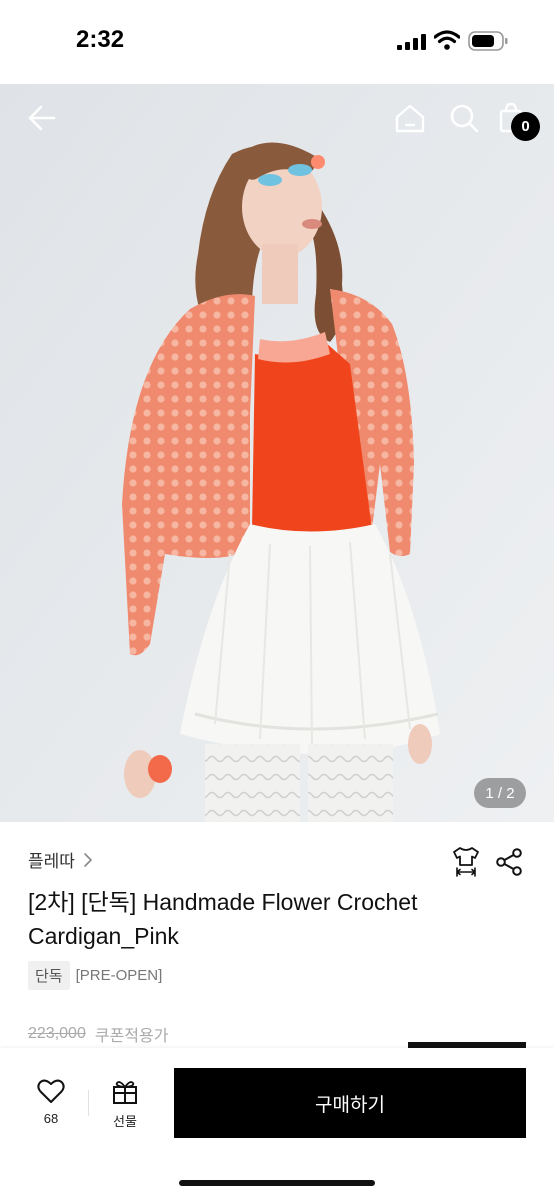 The image size is (554, 1200). Describe the element at coordinates (125, 1106) in the screenshot. I see `gift-button: 선물` at that location.